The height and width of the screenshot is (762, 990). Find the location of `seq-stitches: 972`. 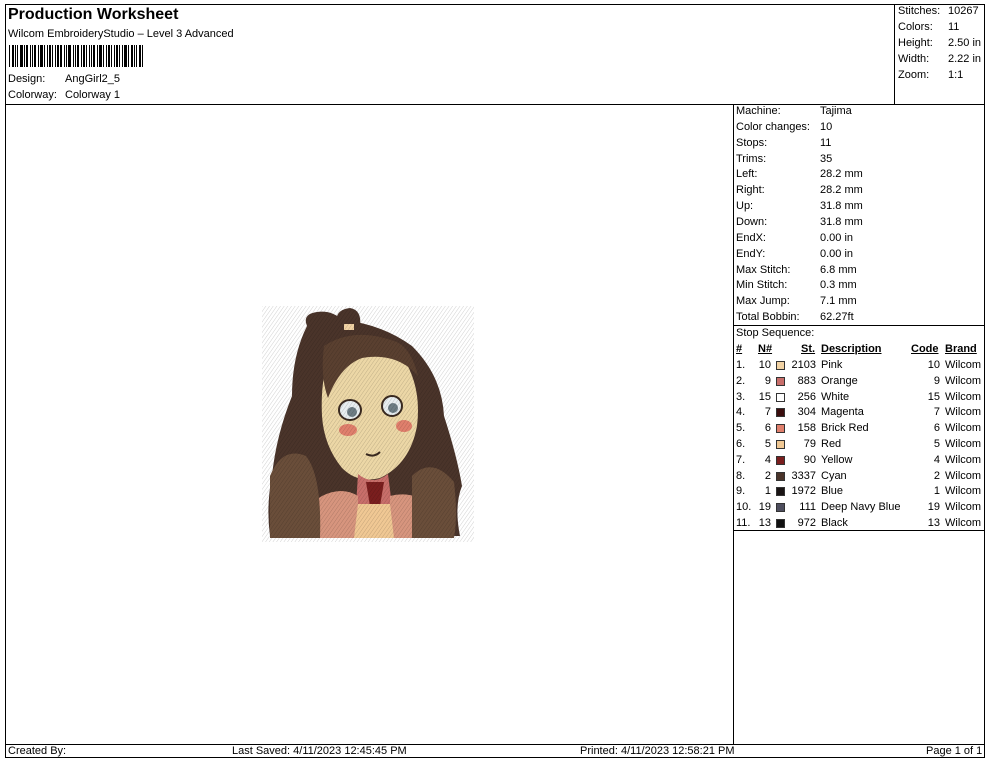

seq-stitches: 972 is located at coordinates (806, 523).